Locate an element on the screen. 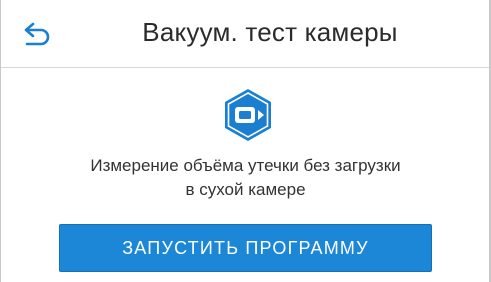 Image resolution: width=491 pixels, height=282 pixels. start-program-button: ЗАПУСТИТЬ ПРОГРАММУ is located at coordinates (245, 248).